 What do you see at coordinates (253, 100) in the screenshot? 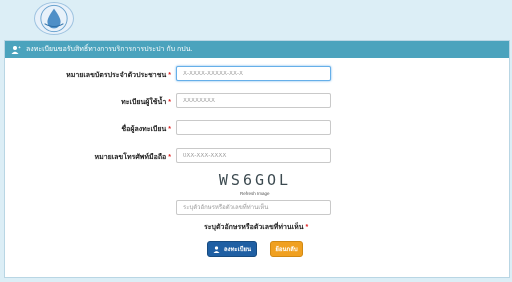
I see `water-user-input` at bounding box center [253, 100].